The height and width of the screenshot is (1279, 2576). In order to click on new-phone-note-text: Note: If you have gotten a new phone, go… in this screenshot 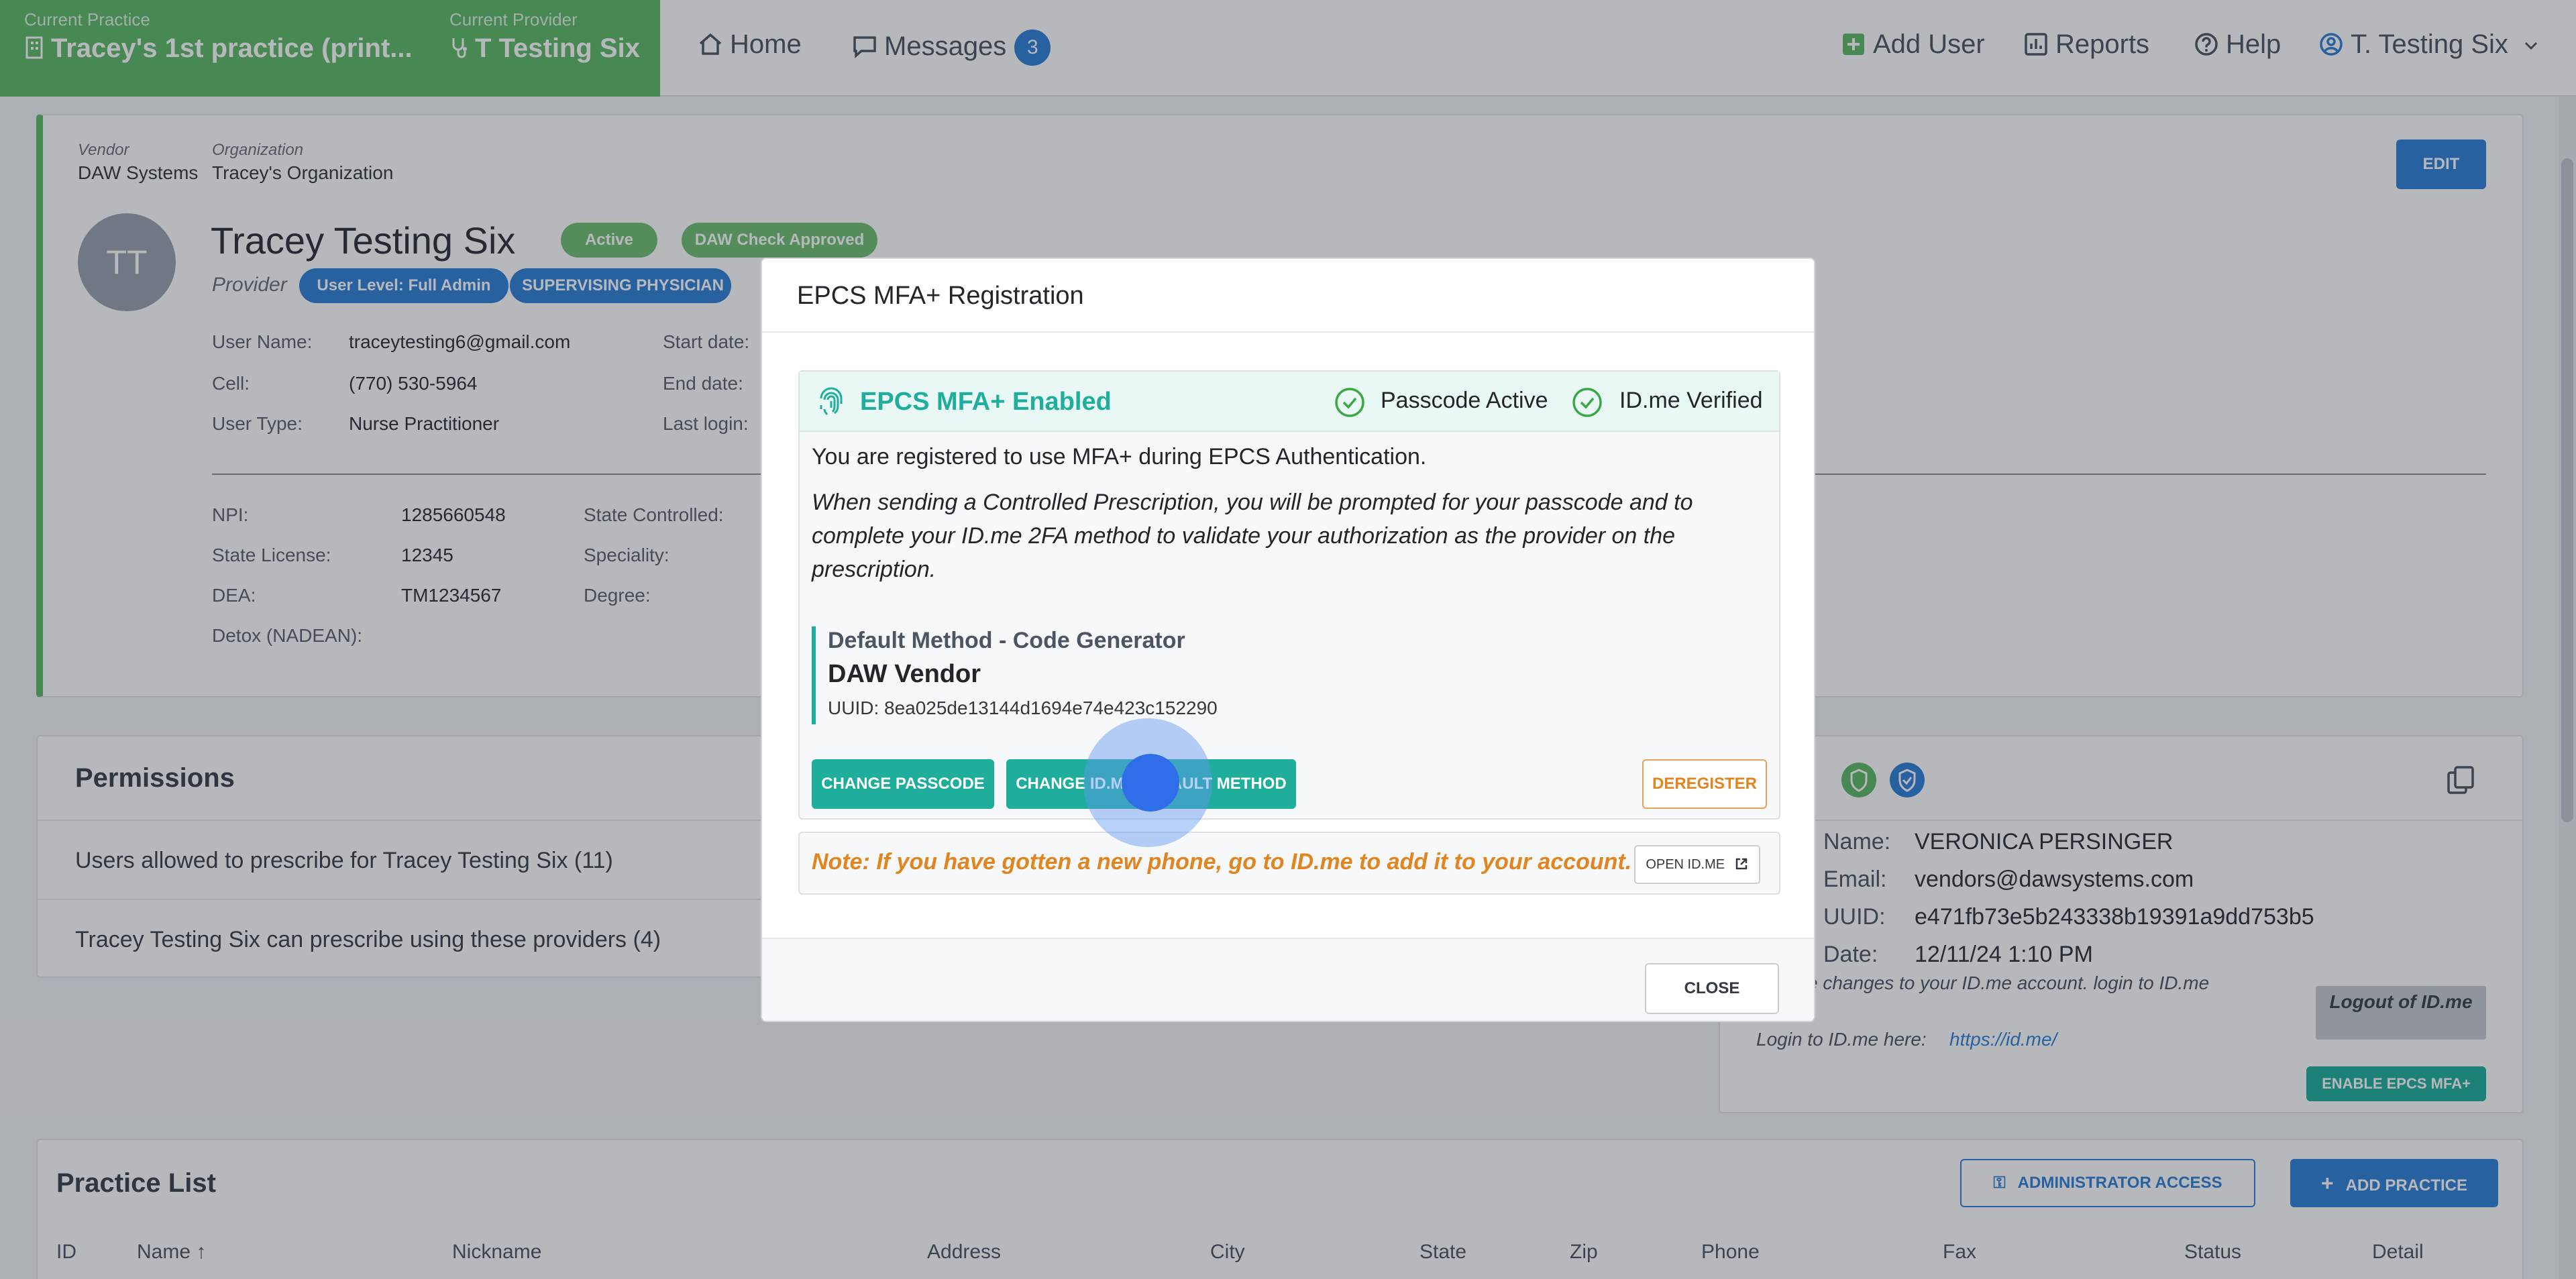, I will do `click(1222, 862)`.